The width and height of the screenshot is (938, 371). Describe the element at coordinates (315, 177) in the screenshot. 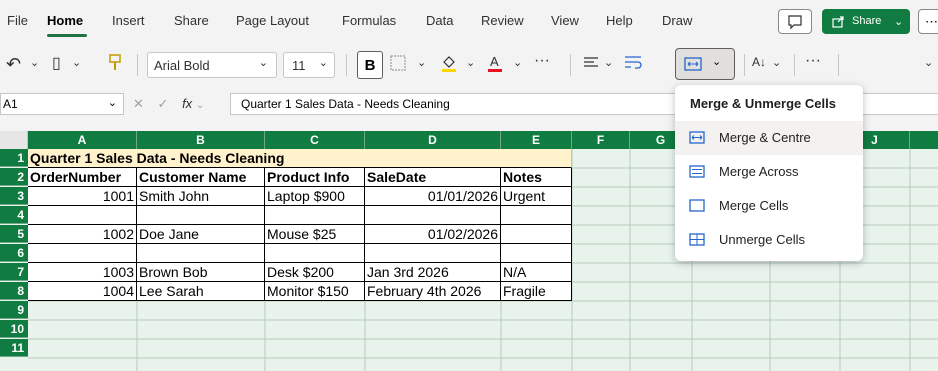

I see `cell-c2: Product Info` at that location.